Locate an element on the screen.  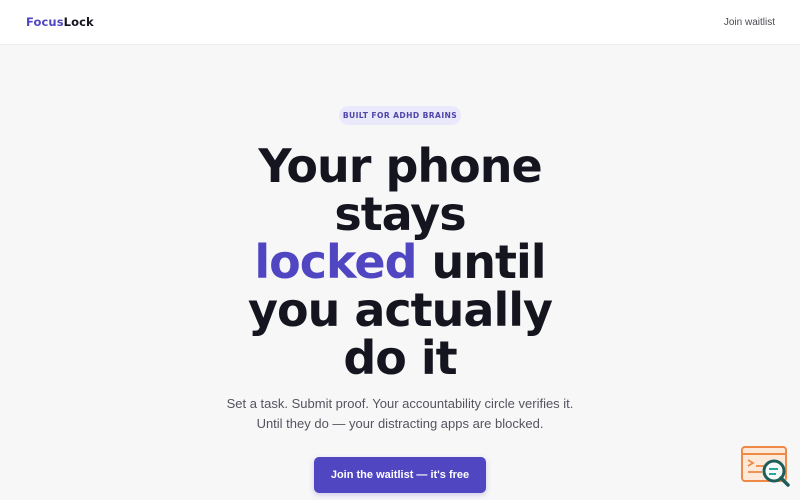
headline-line-3-rest: until is located at coordinates (481, 262).